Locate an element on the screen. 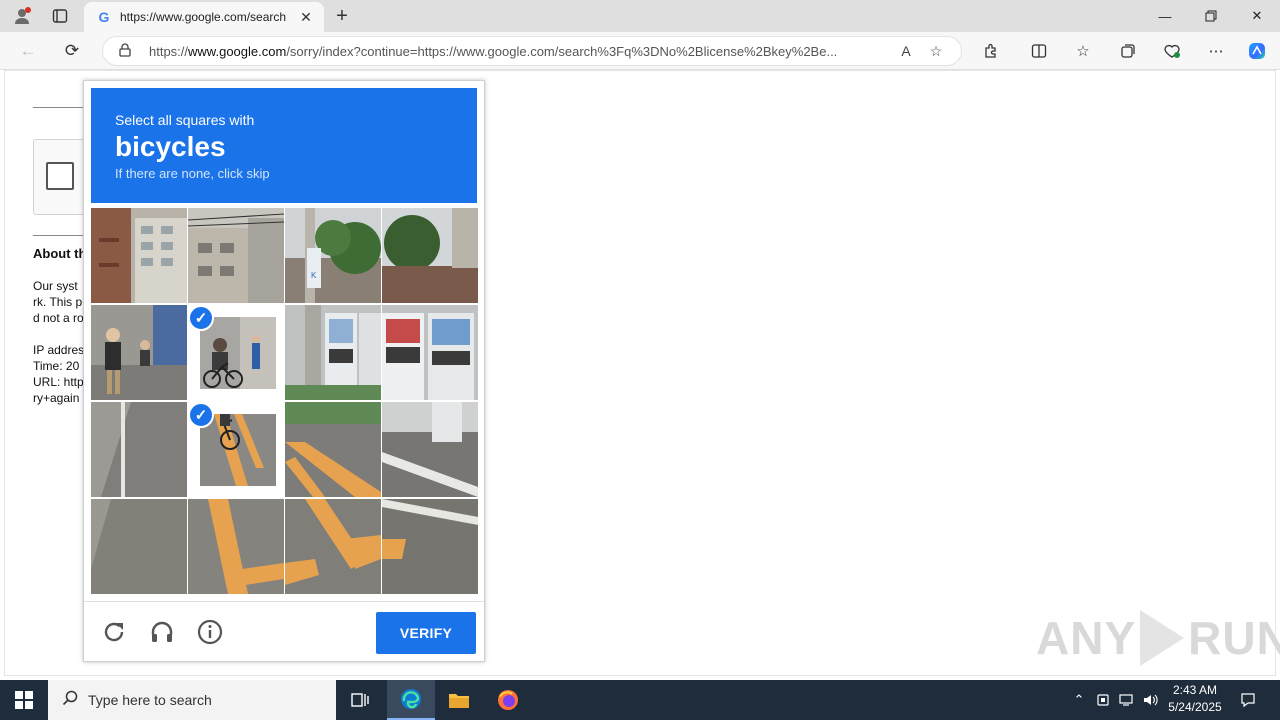 Image resolution: width=1280 pixels, height=720 pixels. challenge-object: bicycles is located at coordinates (170, 146).